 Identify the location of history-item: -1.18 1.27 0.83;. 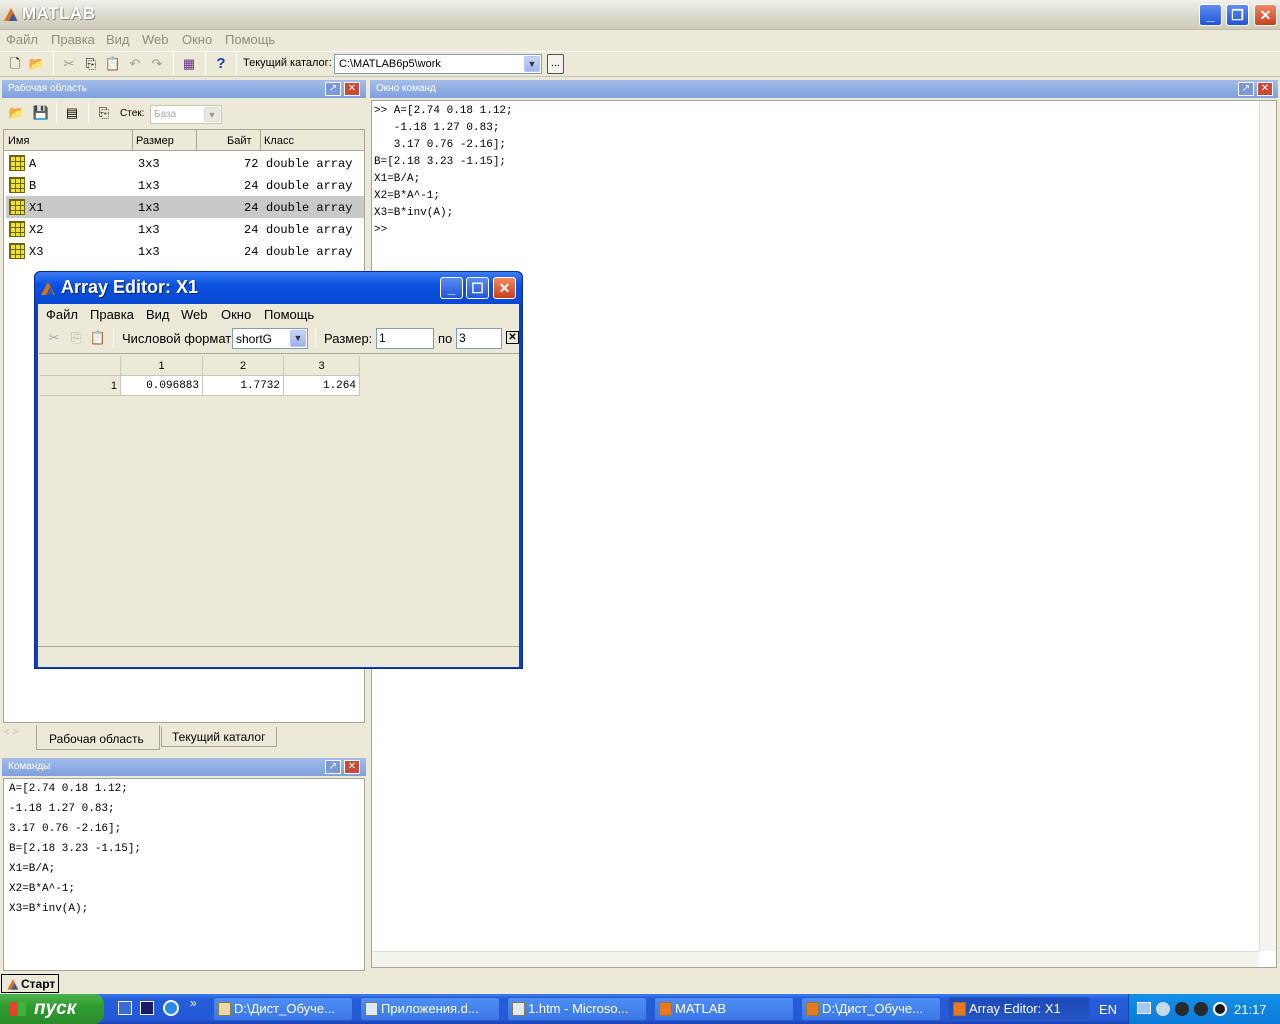
(62, 809).